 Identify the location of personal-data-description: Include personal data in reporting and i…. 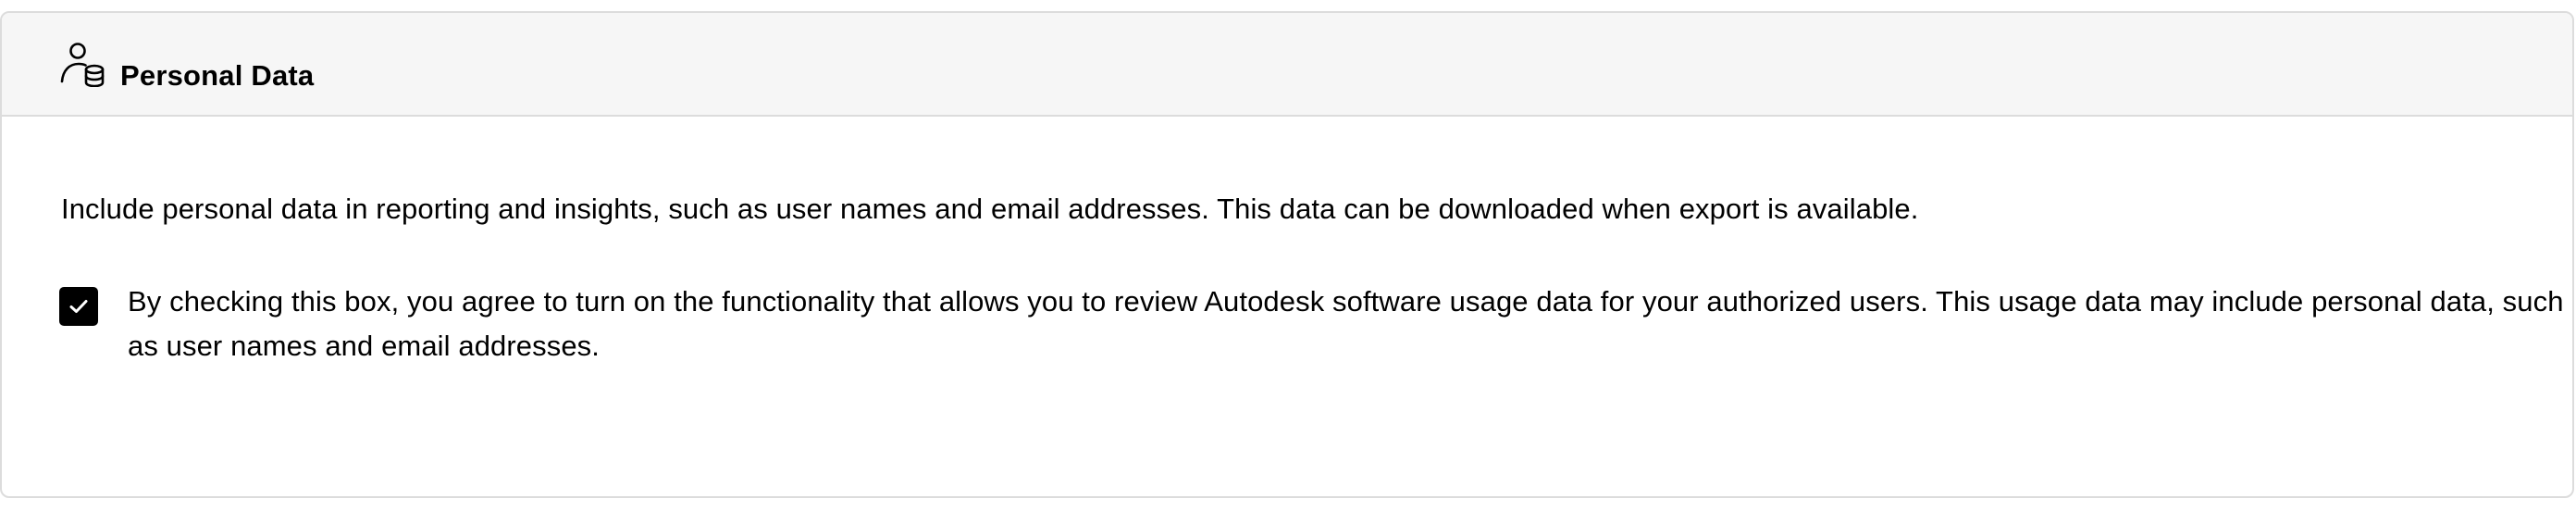
(990, 209).